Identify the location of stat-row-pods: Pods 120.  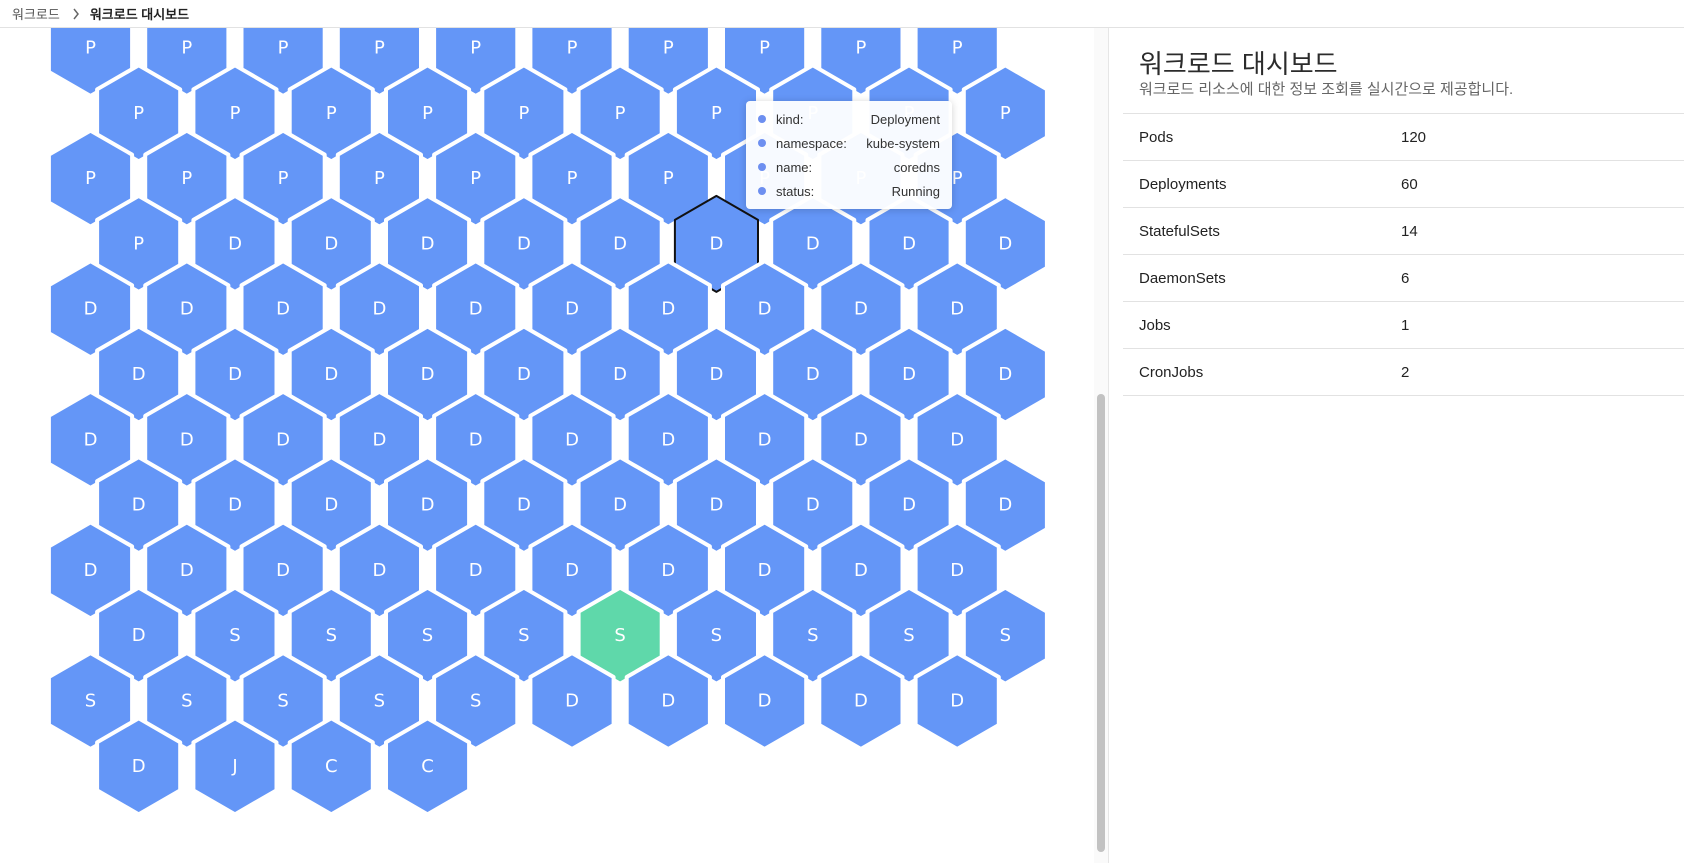
(1403, 137).